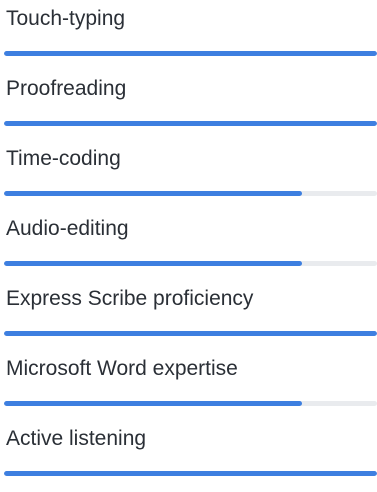 This screenshot has width=377, height=492. What do you see at coordinates (188, 315) in the screenshot?
I see `skill-item: Express Scribe proficiency` at bounding box center [188, 315].